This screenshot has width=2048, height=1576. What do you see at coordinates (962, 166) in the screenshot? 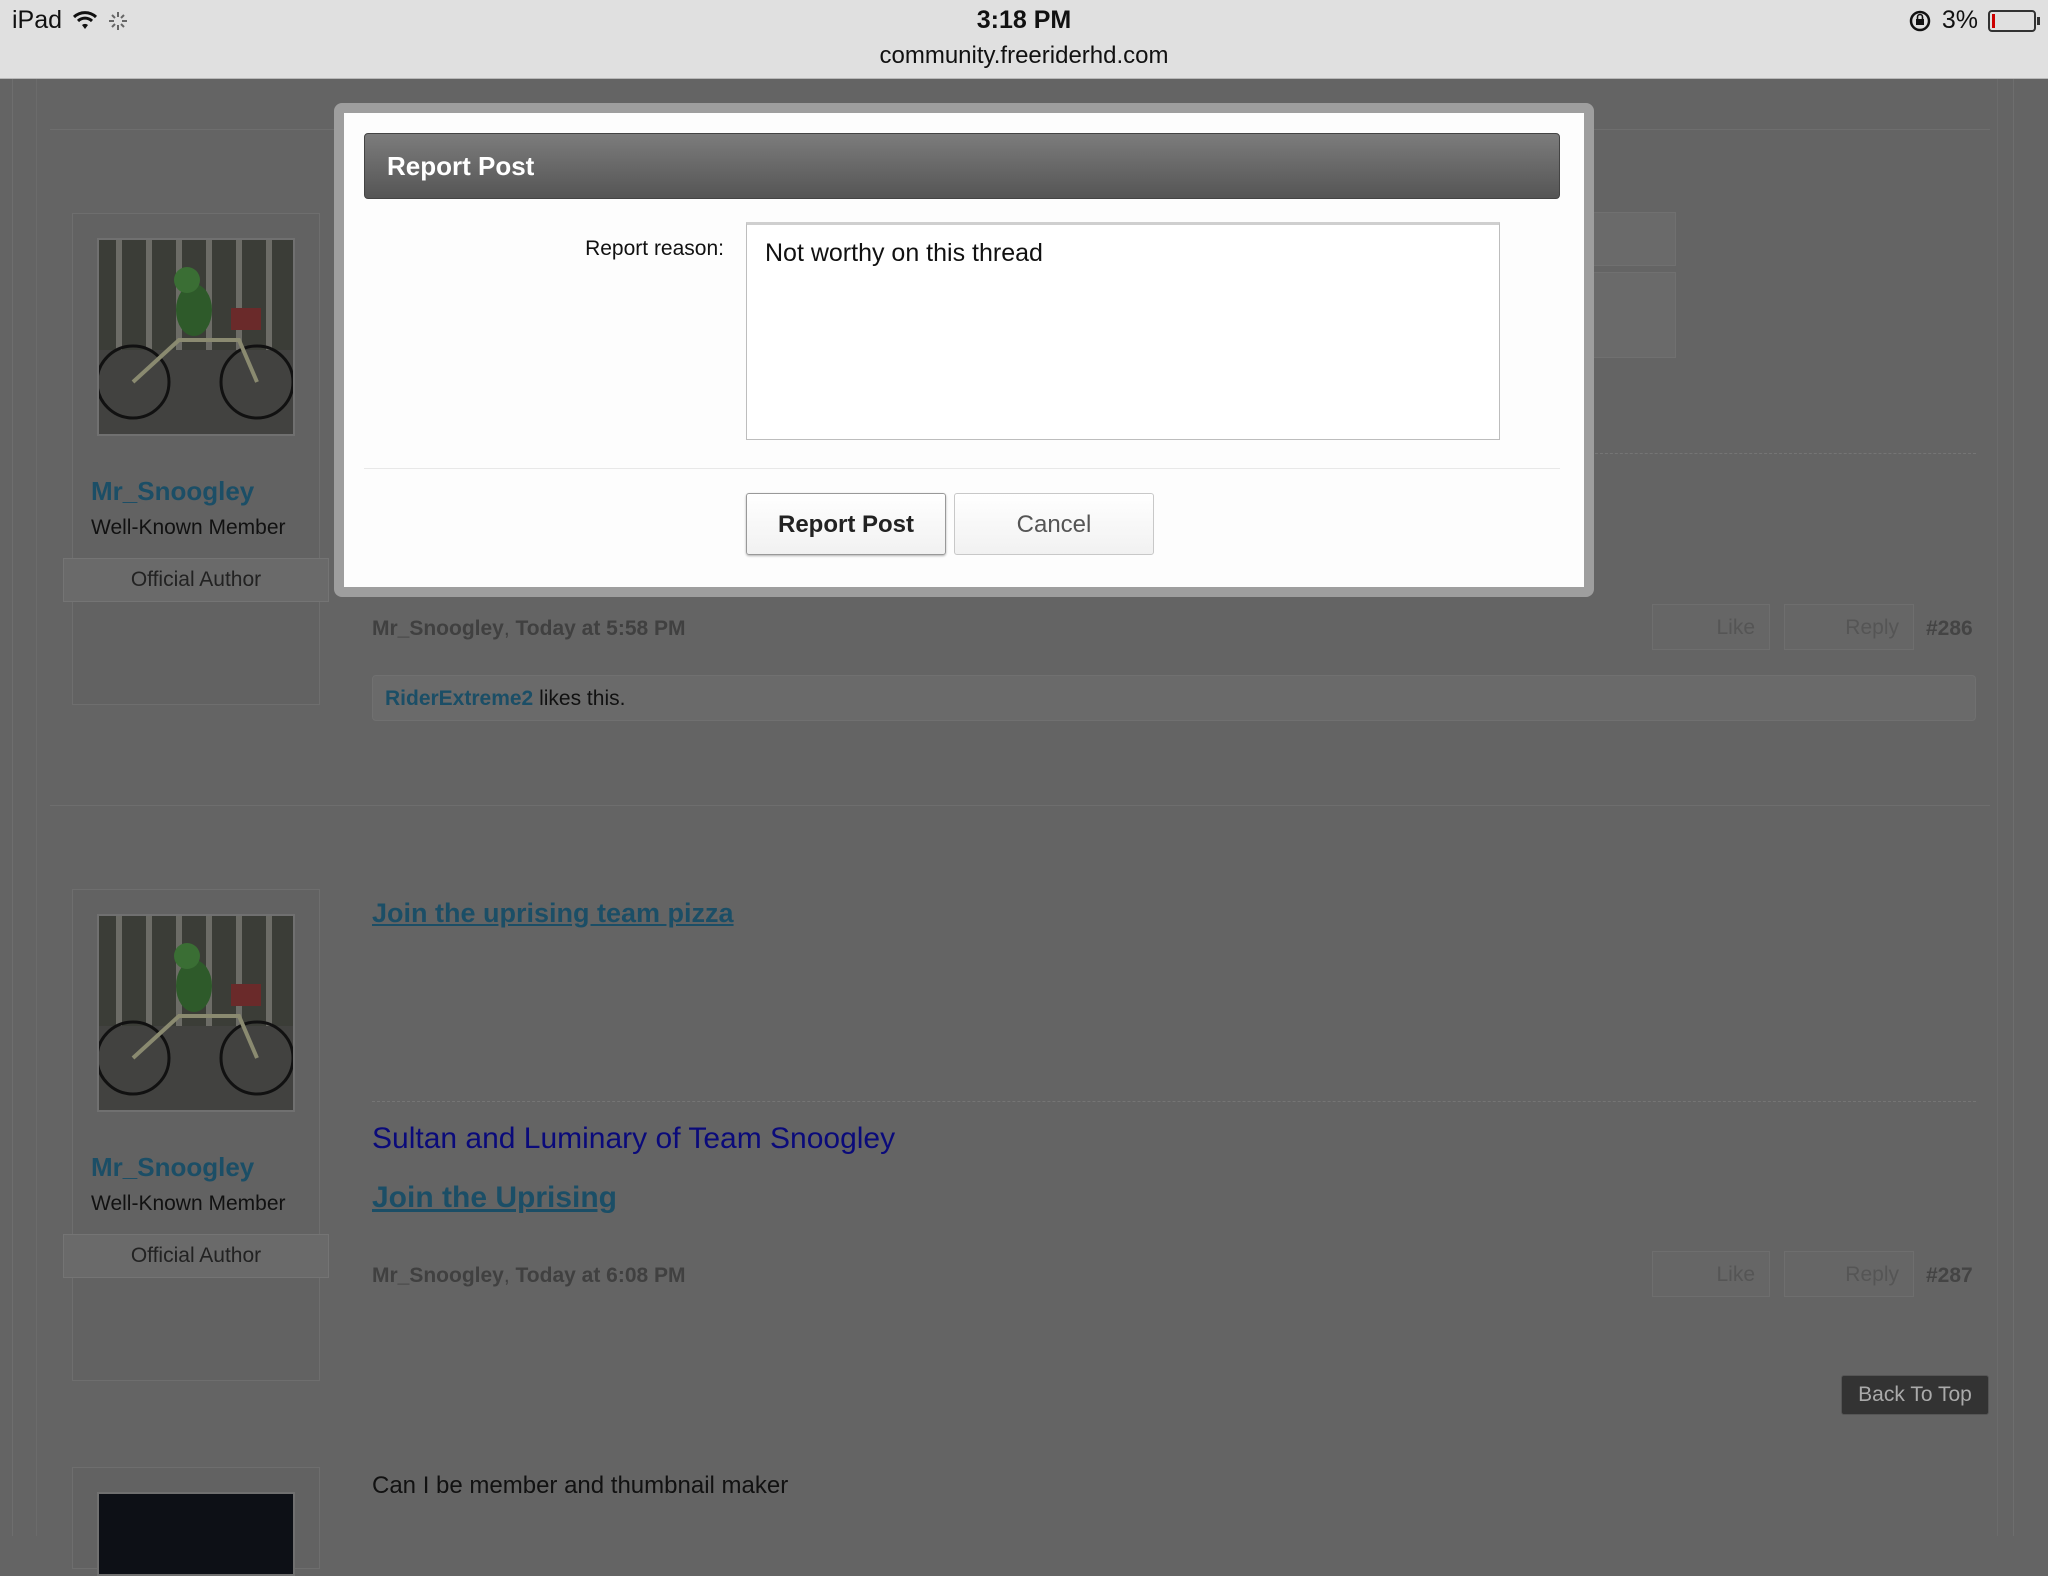
I see `dialog-title: Report Post` at bounding box center [962, 166].